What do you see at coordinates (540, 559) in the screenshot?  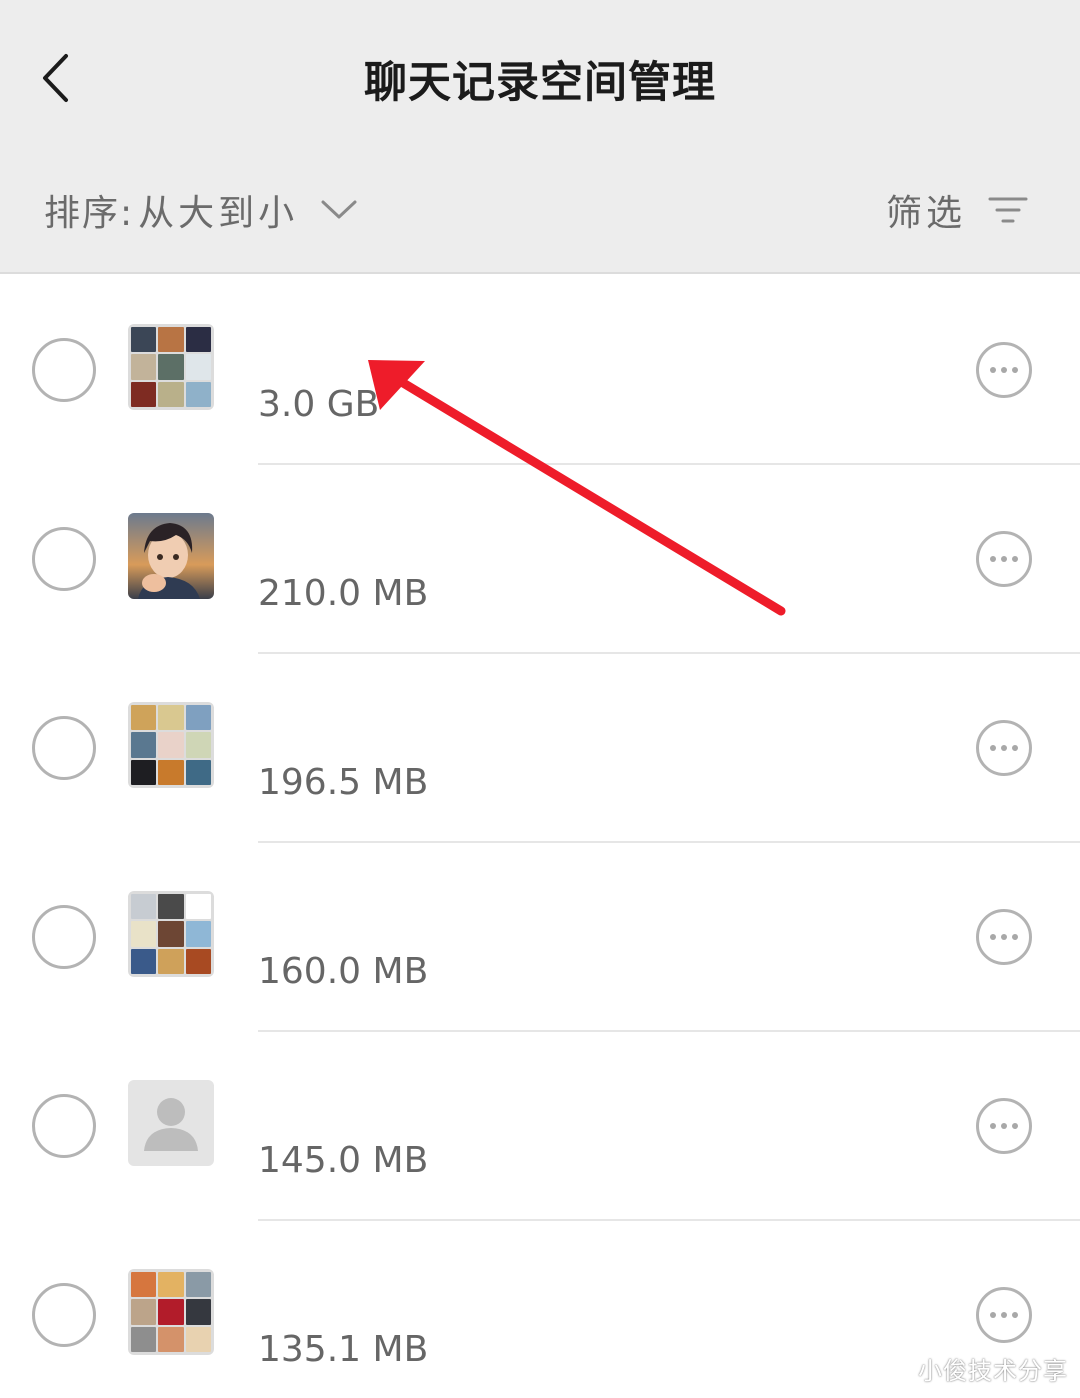 I see `chat-row: 210.0 MB` at bounding box center [540, 559].